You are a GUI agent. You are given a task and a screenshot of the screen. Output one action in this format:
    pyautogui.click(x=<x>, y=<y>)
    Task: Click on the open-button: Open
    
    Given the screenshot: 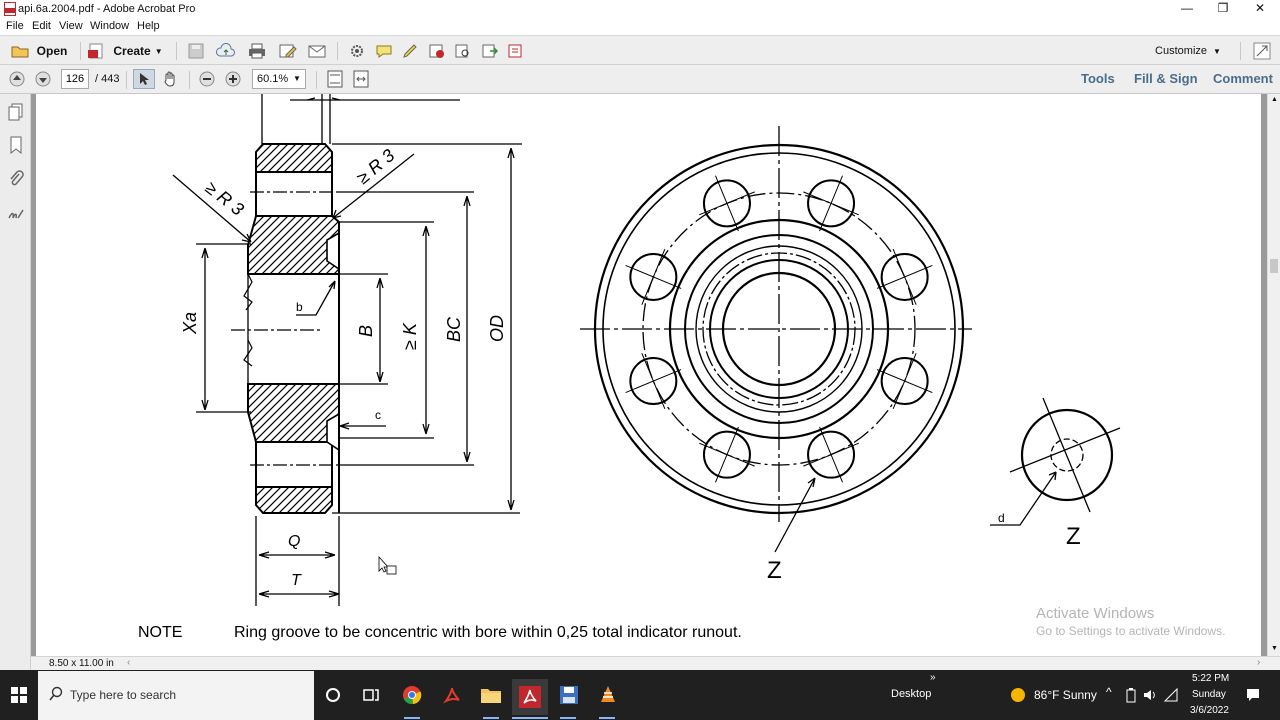 What is the action you would take?
    pyautogui.click(x=39, y=51)
    